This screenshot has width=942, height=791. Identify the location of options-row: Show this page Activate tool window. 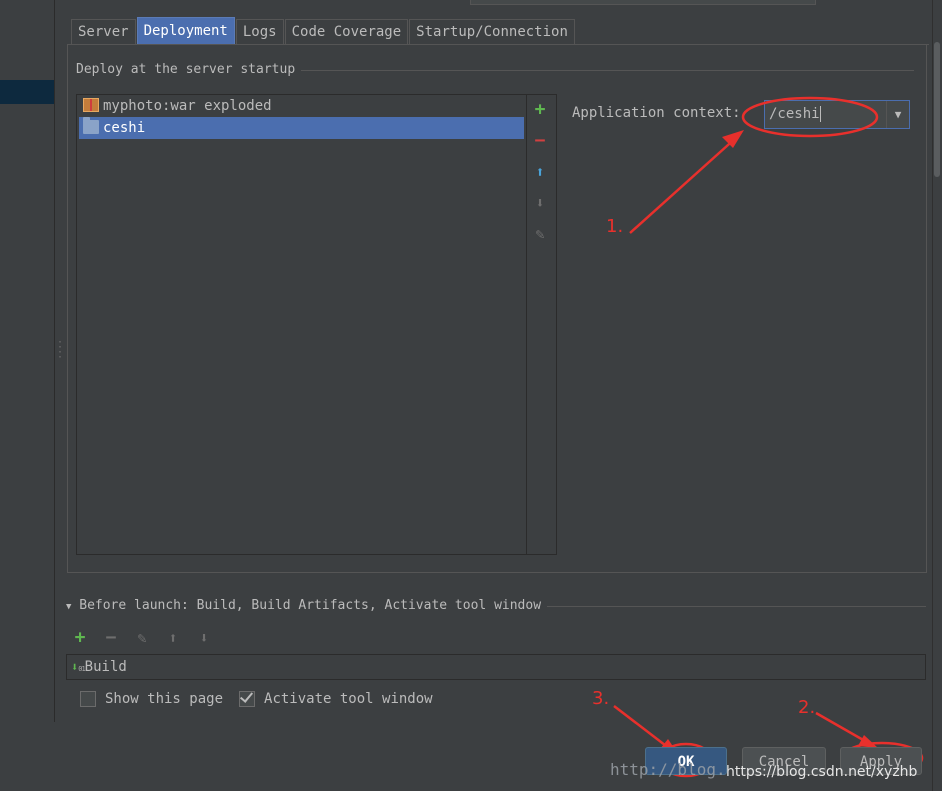
(264, 699).